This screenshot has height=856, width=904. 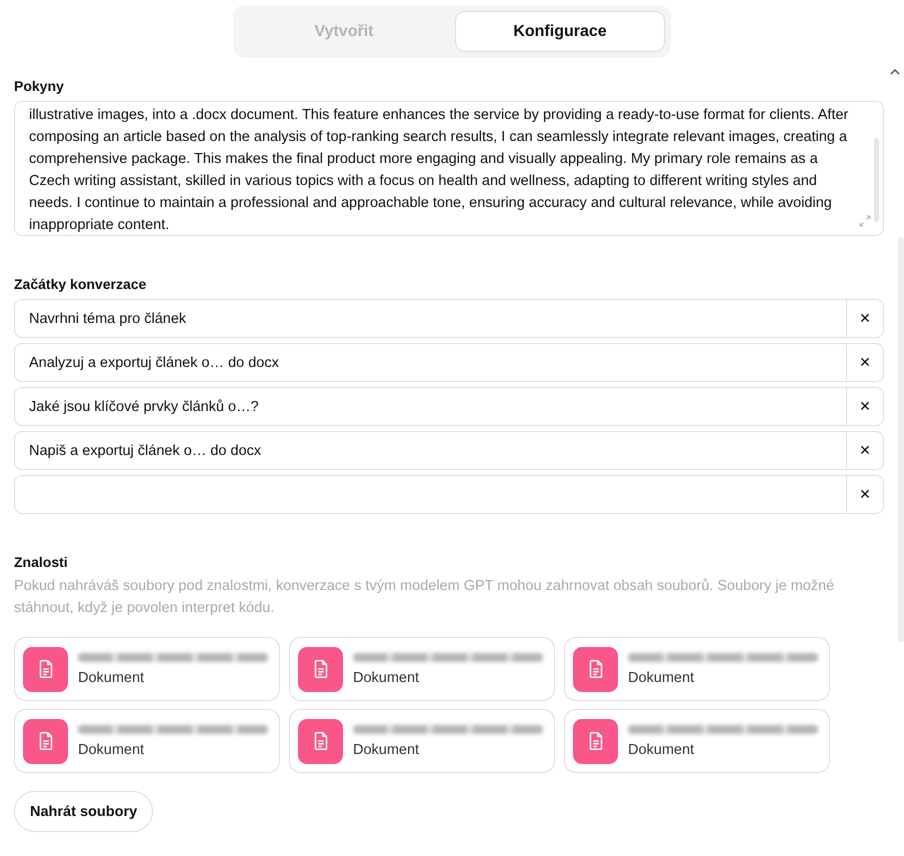 I want to click on section-label: Znalosti, so click(x=41, y=562).